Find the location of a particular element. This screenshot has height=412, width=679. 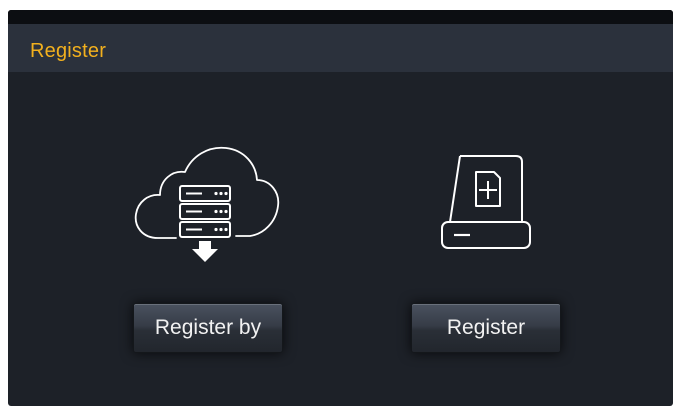

cloud-server-download-icon is located at coordinates (207, 204).